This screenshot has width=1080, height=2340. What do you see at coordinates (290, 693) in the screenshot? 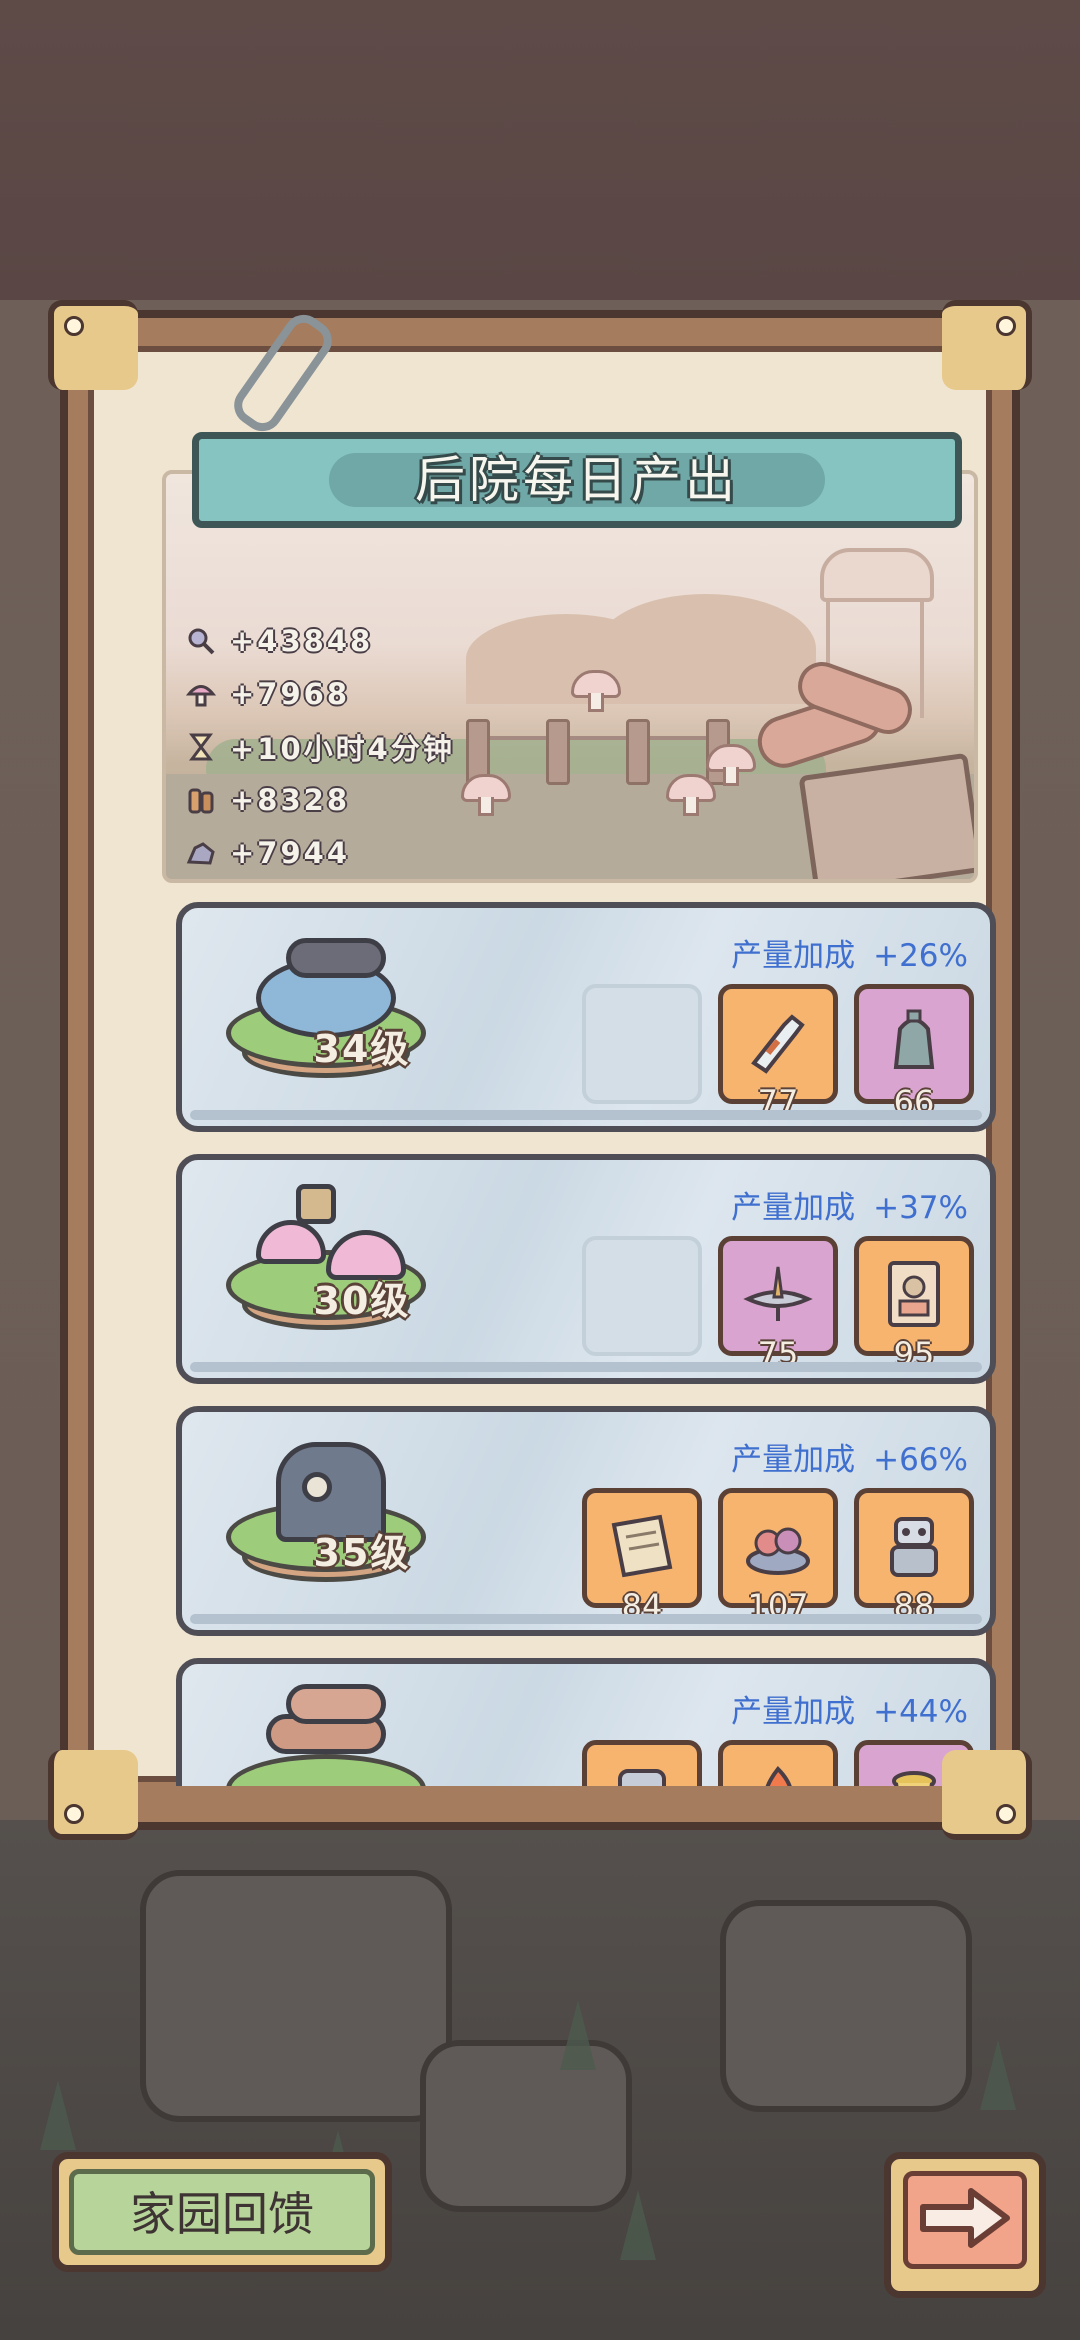
I see `stat-value: +7968` at bounding box center [290, 693].